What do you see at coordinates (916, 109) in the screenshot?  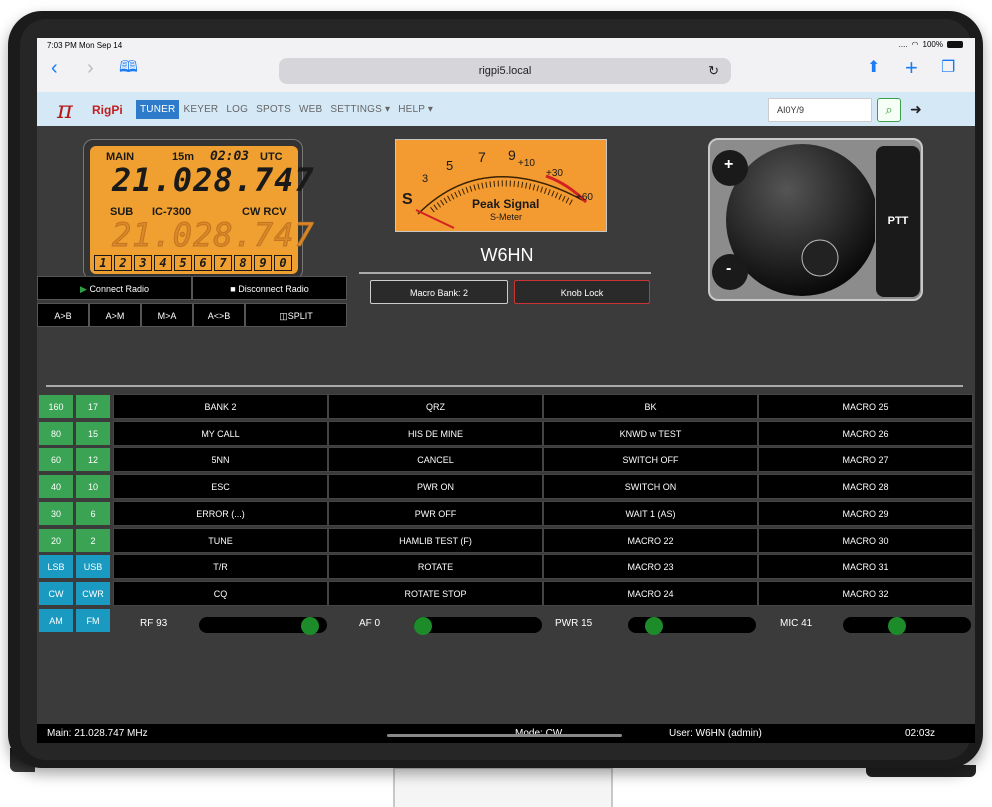 I see `logout-icon: ➜` at bounding box center [916, 109].